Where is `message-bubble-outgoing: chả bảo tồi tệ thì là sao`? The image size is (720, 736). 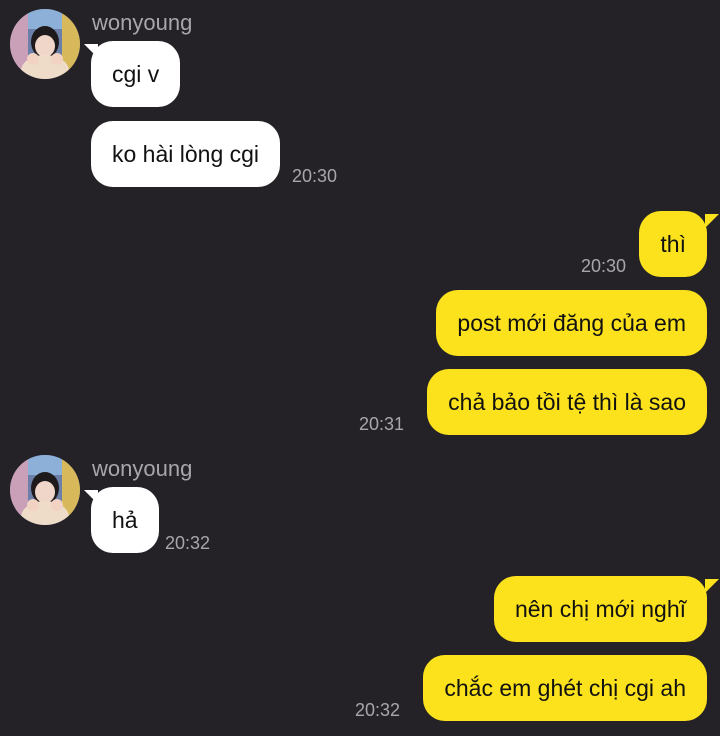 message-bubble-outgoing: chả bảo tồi tệ thì là sao is located at coordinates (567, 402).